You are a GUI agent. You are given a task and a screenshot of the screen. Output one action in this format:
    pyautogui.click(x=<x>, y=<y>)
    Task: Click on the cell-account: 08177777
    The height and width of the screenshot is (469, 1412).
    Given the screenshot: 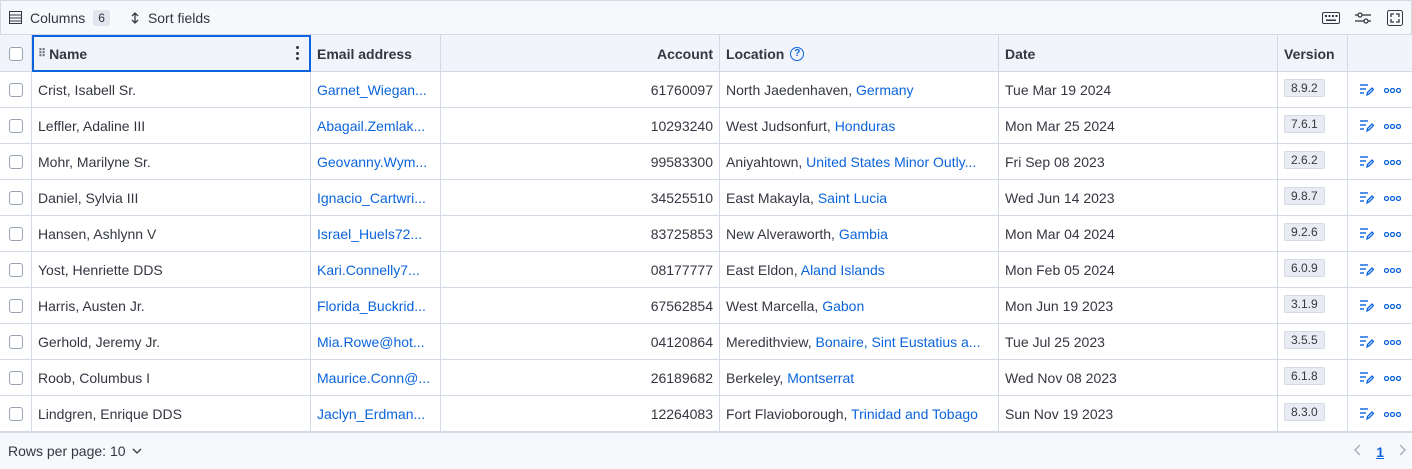 What is the action you would take?
    pyautogui.click(x=580, y=270)
    